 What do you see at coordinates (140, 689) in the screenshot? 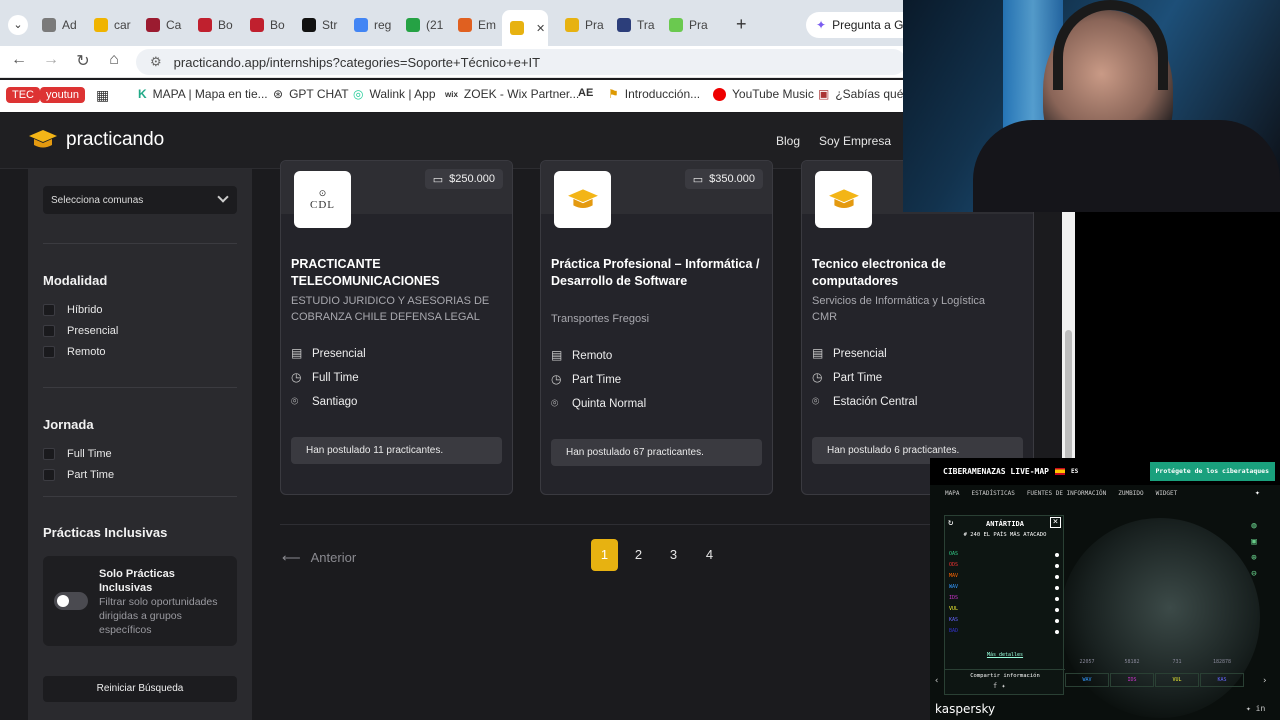
I see `reset-search-button: Reiniciar Búsqueda` at bounding box center [140, 689].